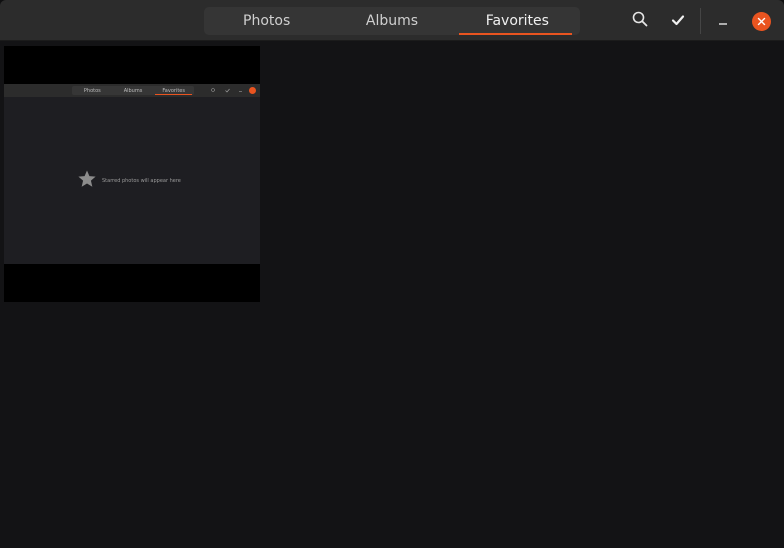 The image size is (784, 548). What do you see at coordinates (173, 90) in the screenshot?
I see `thumbnail-tab-favorites: Favorites` at bounding box center [173, 90].